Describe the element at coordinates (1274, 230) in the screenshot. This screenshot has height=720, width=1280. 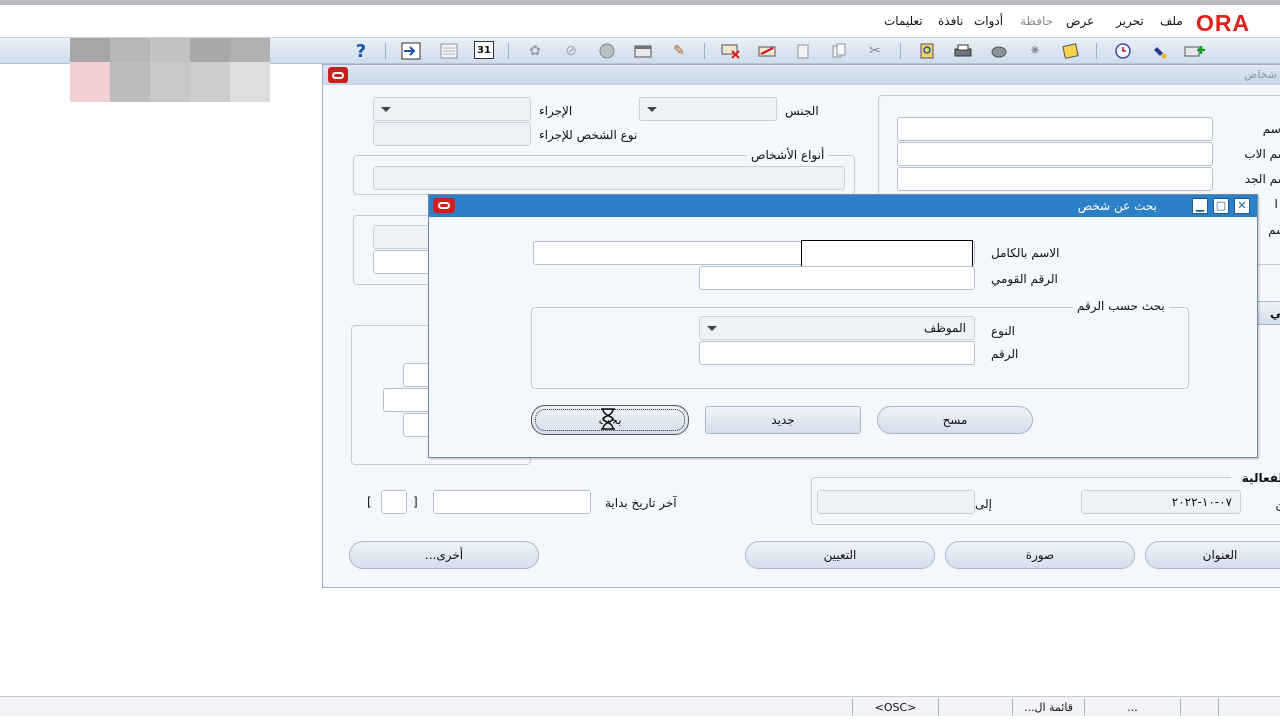
I see `partial-label-2: لاسم` at that location.